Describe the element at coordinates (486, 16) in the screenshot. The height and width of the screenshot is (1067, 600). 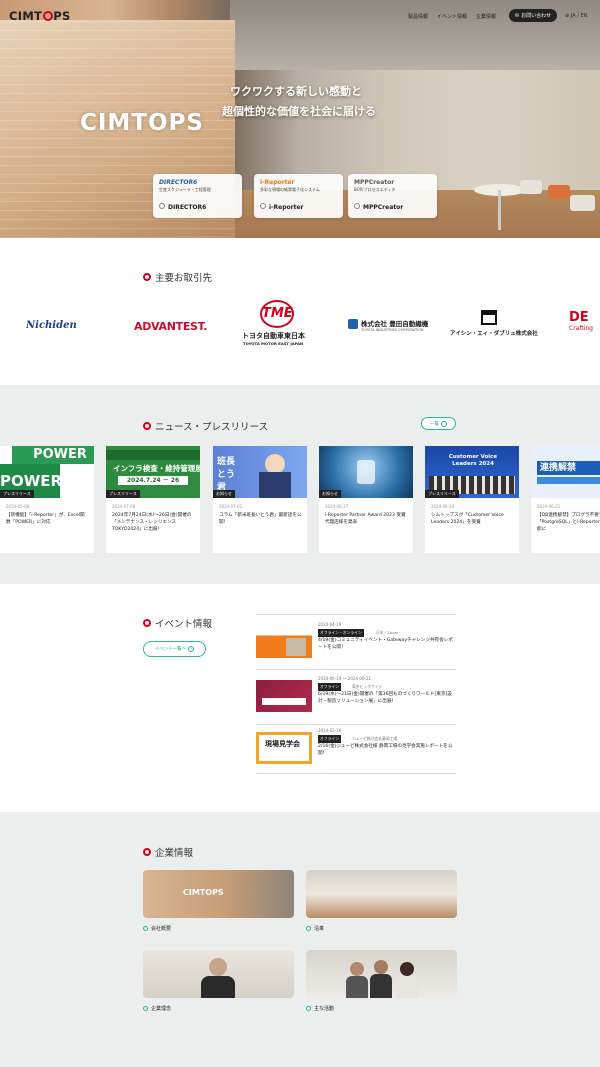
I see `nav-company: 企業情報` at that location.